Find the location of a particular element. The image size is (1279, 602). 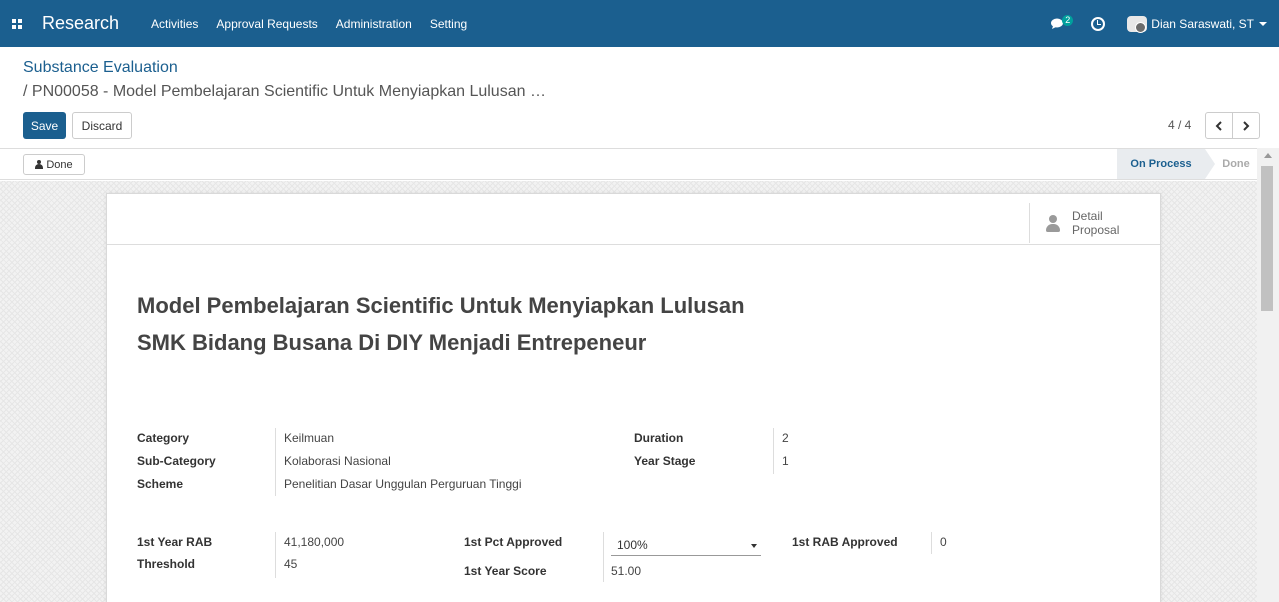

threshold-label: Threshold is located at coordinates (166, 564).